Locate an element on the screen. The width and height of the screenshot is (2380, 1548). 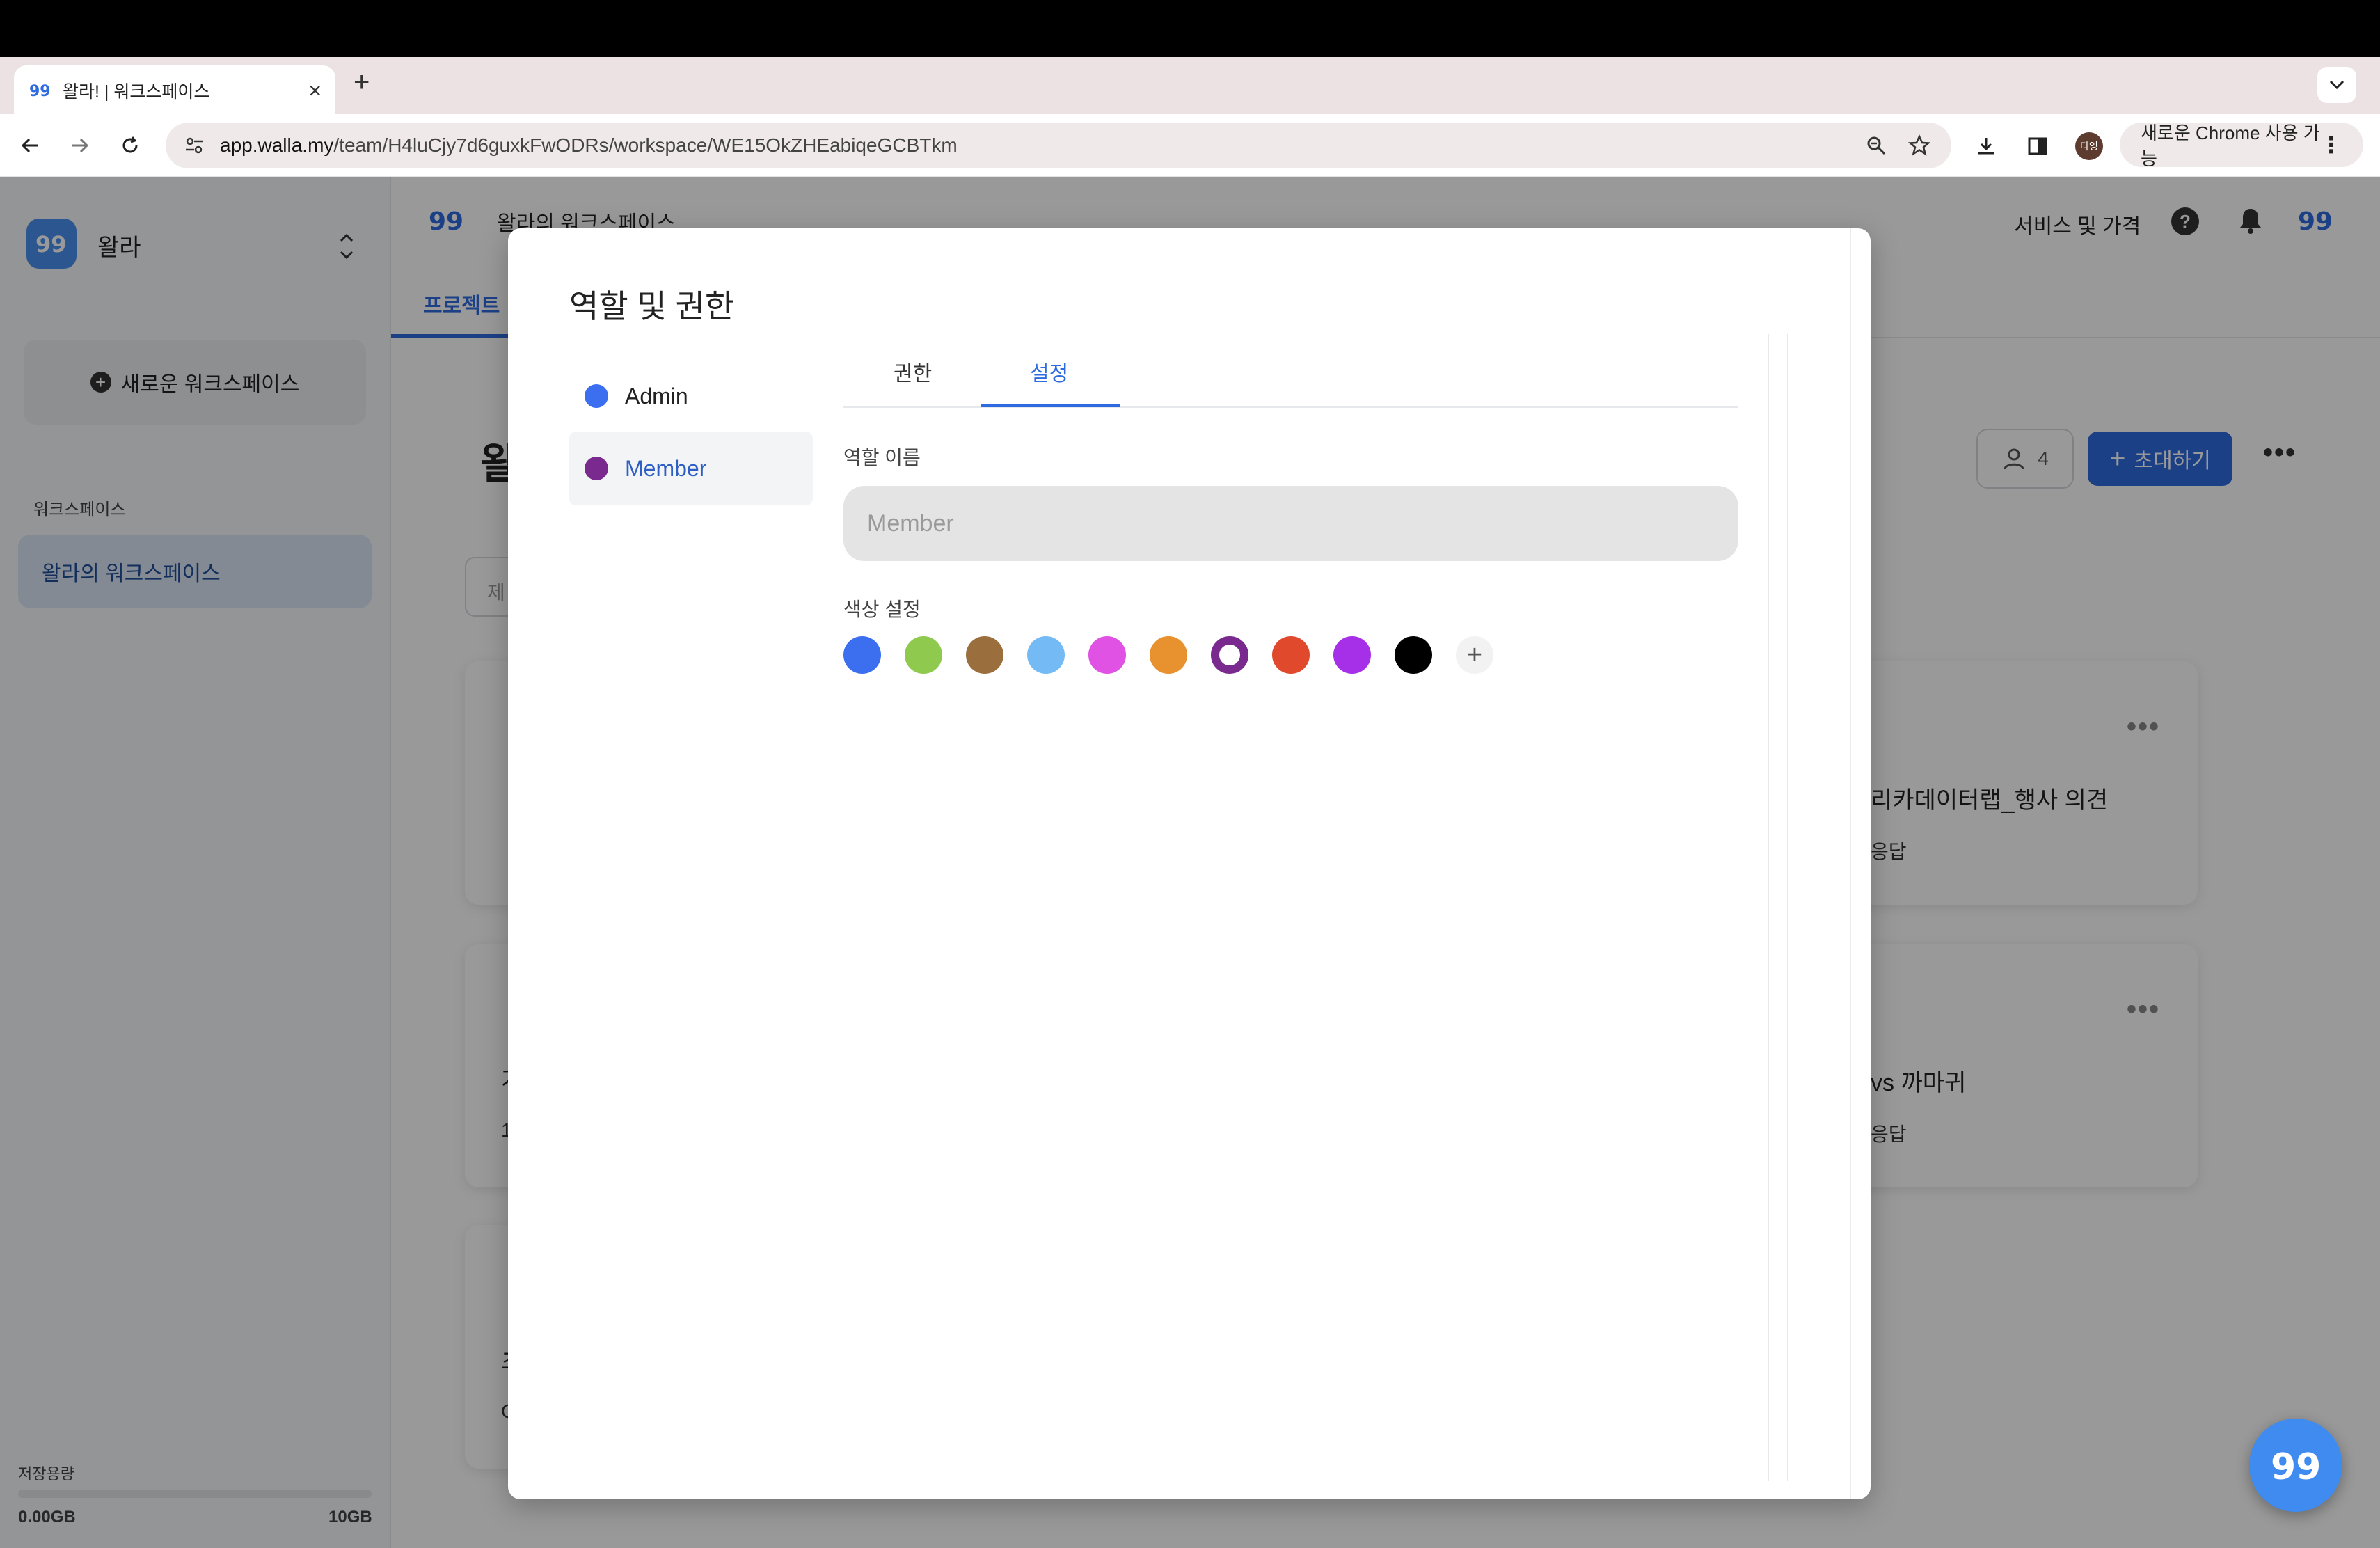
site-settings-icon is located at coordinates (194, 145).